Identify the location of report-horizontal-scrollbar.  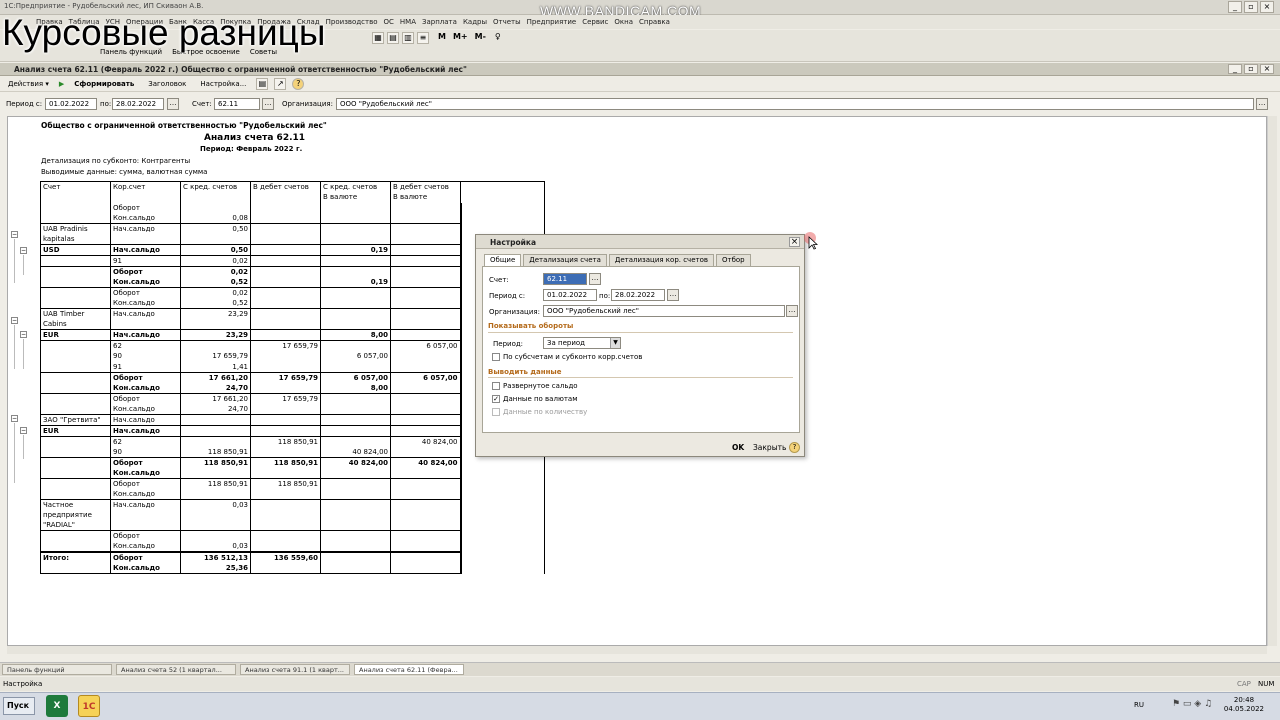
(637, 650).